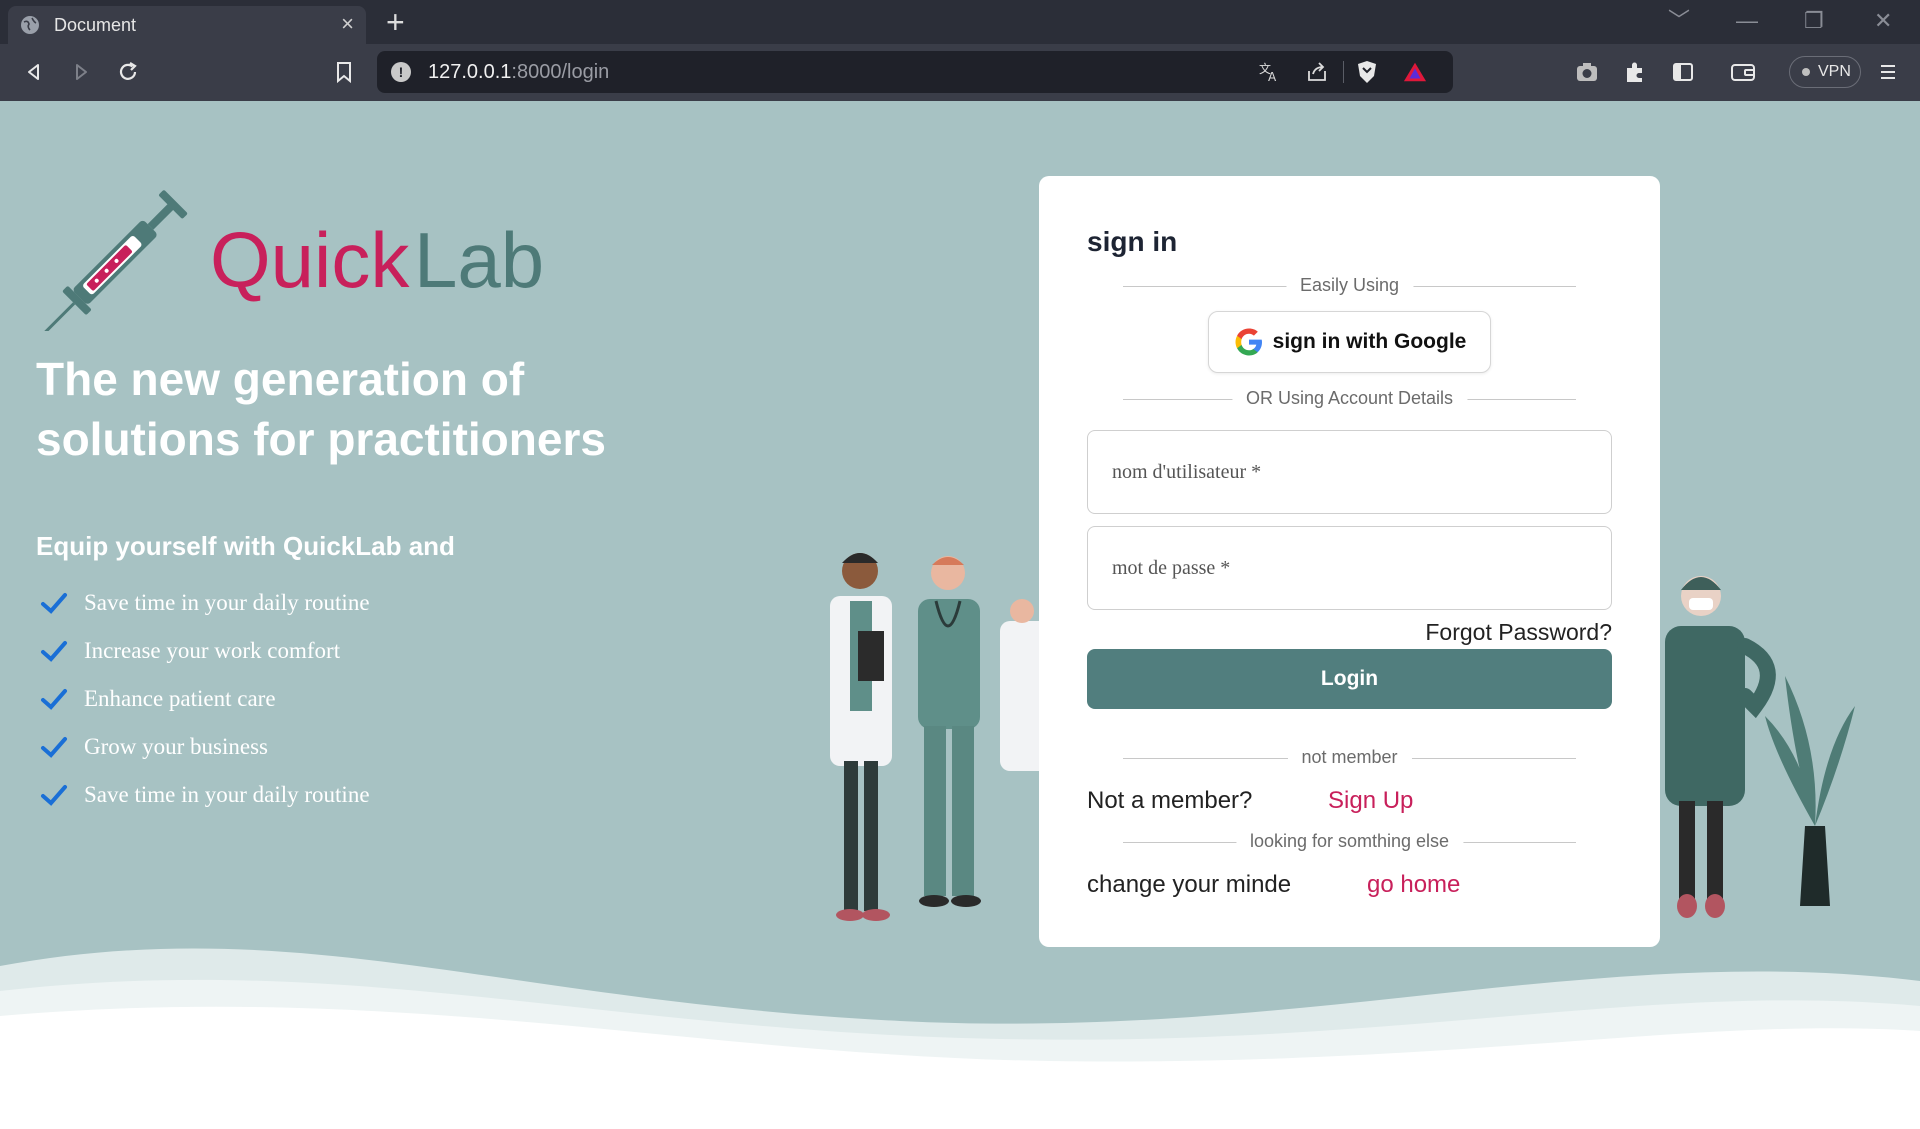 Image resolution: width=1920 pixels, height=1129 pixels. What do you see at coordinates (1825, 72) in the screenshot?
I see `vpn-button: VPN` at bounding box center [1825, 72].